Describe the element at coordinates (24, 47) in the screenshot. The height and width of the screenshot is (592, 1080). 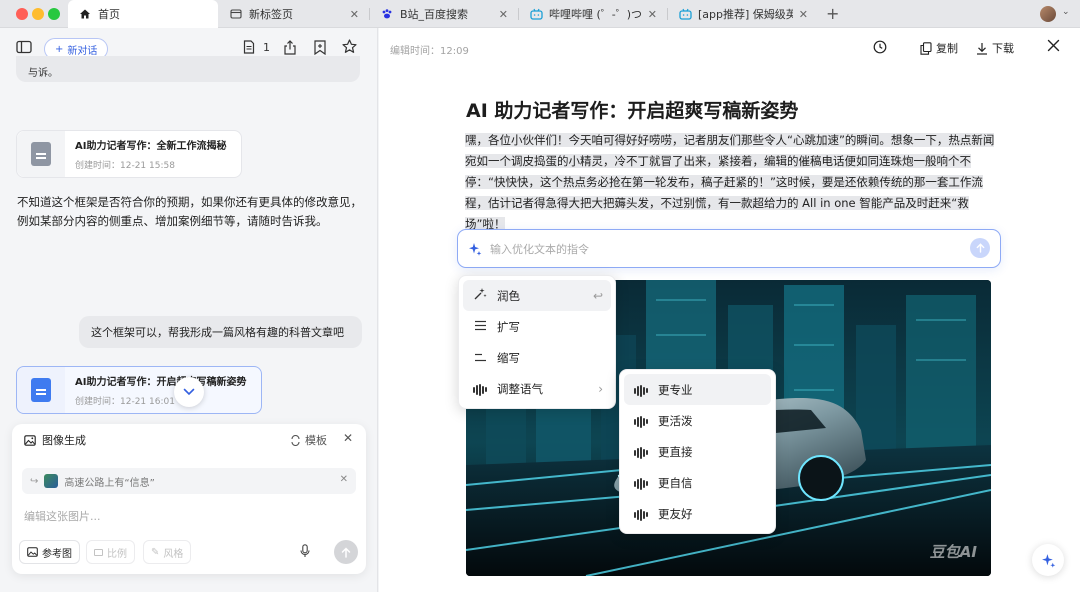
I see `sidebar-toggle-icon` at that location.